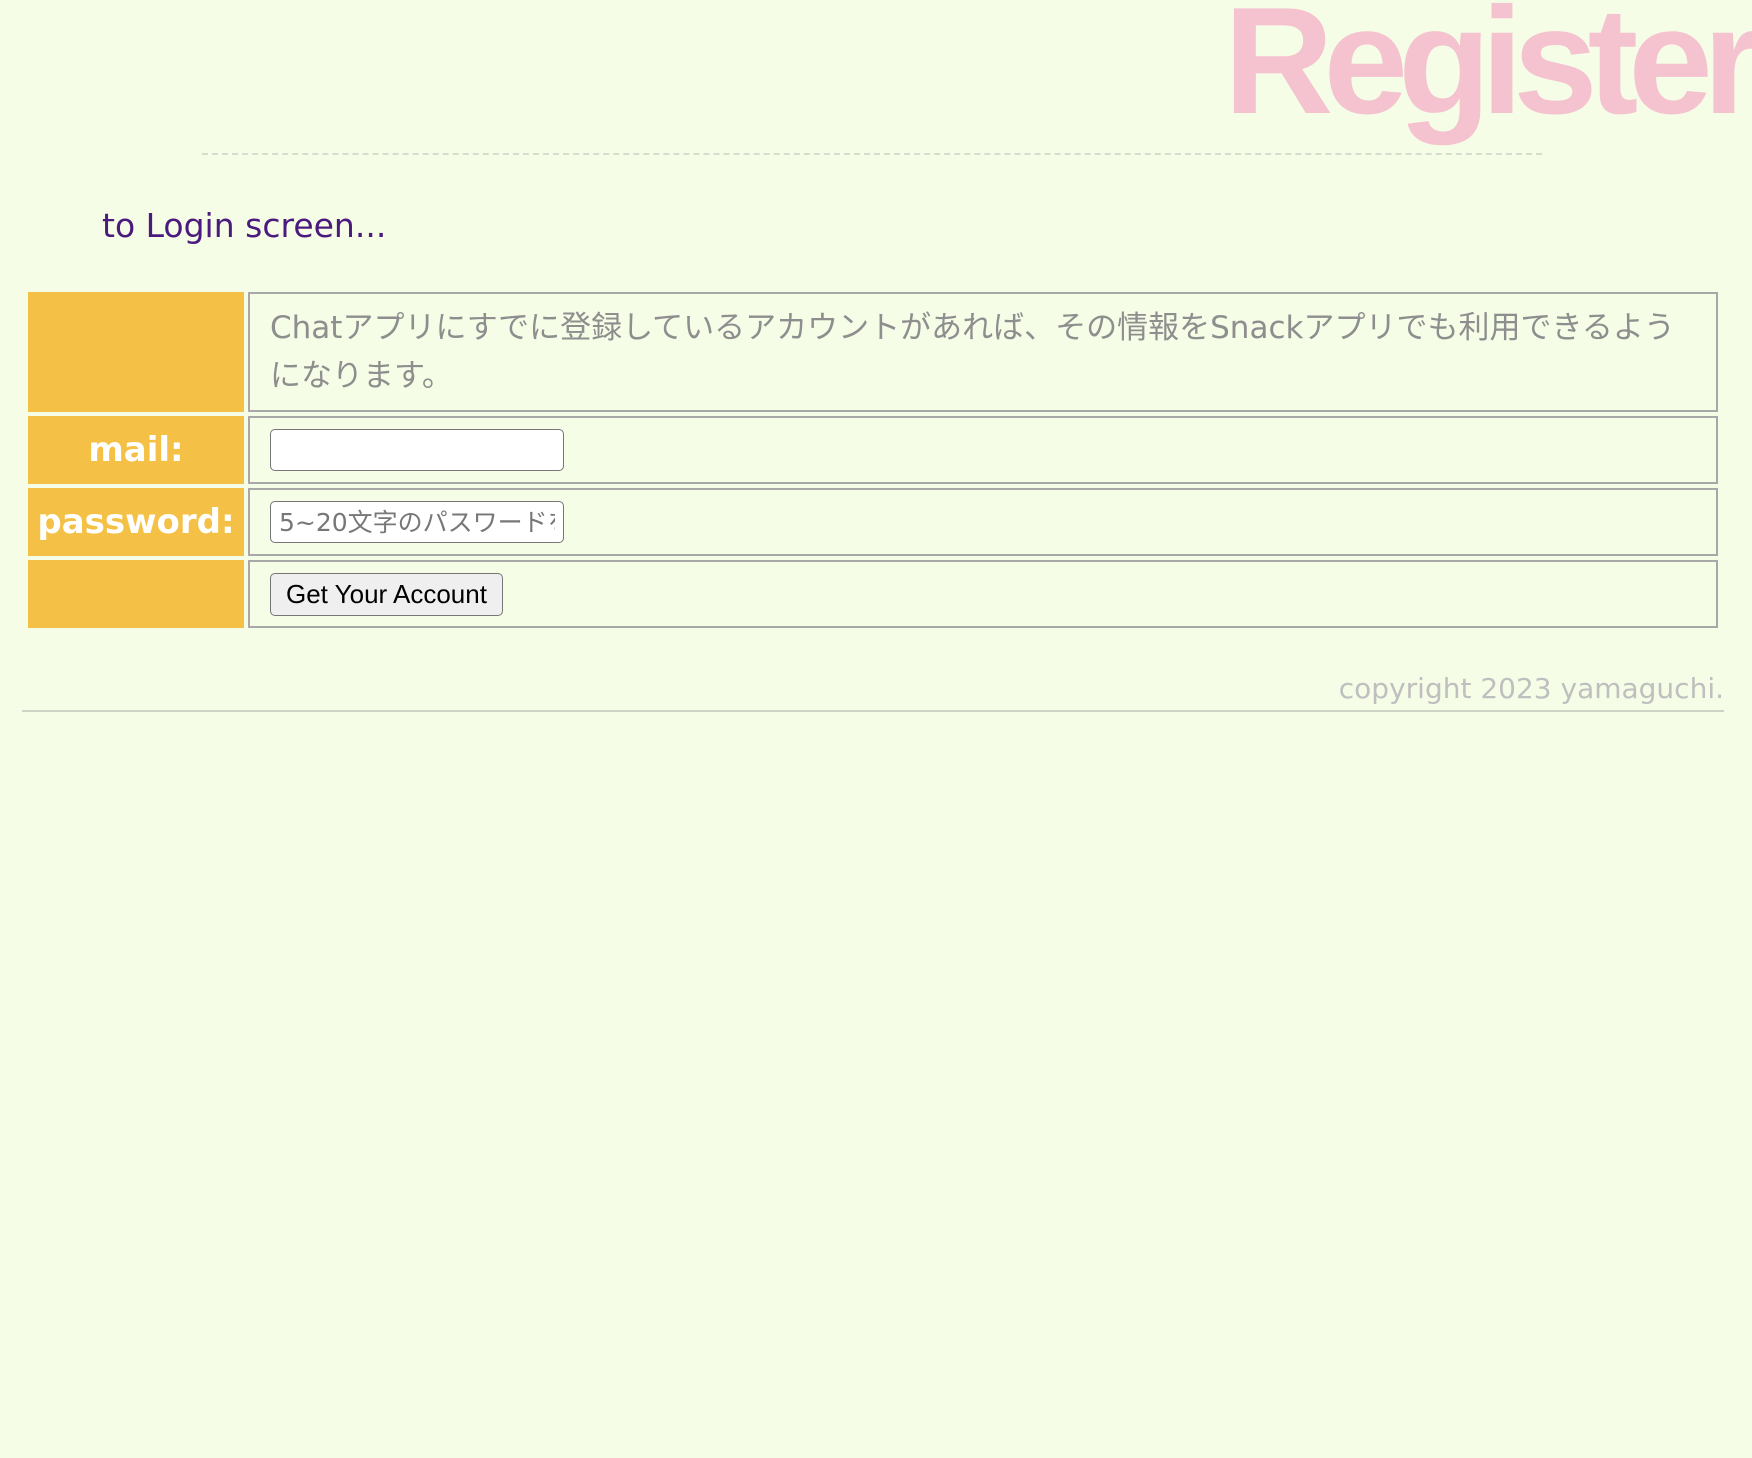  Describe the element at coordinates (983, 522) in the screenshot. I see `password-cell` at that location.